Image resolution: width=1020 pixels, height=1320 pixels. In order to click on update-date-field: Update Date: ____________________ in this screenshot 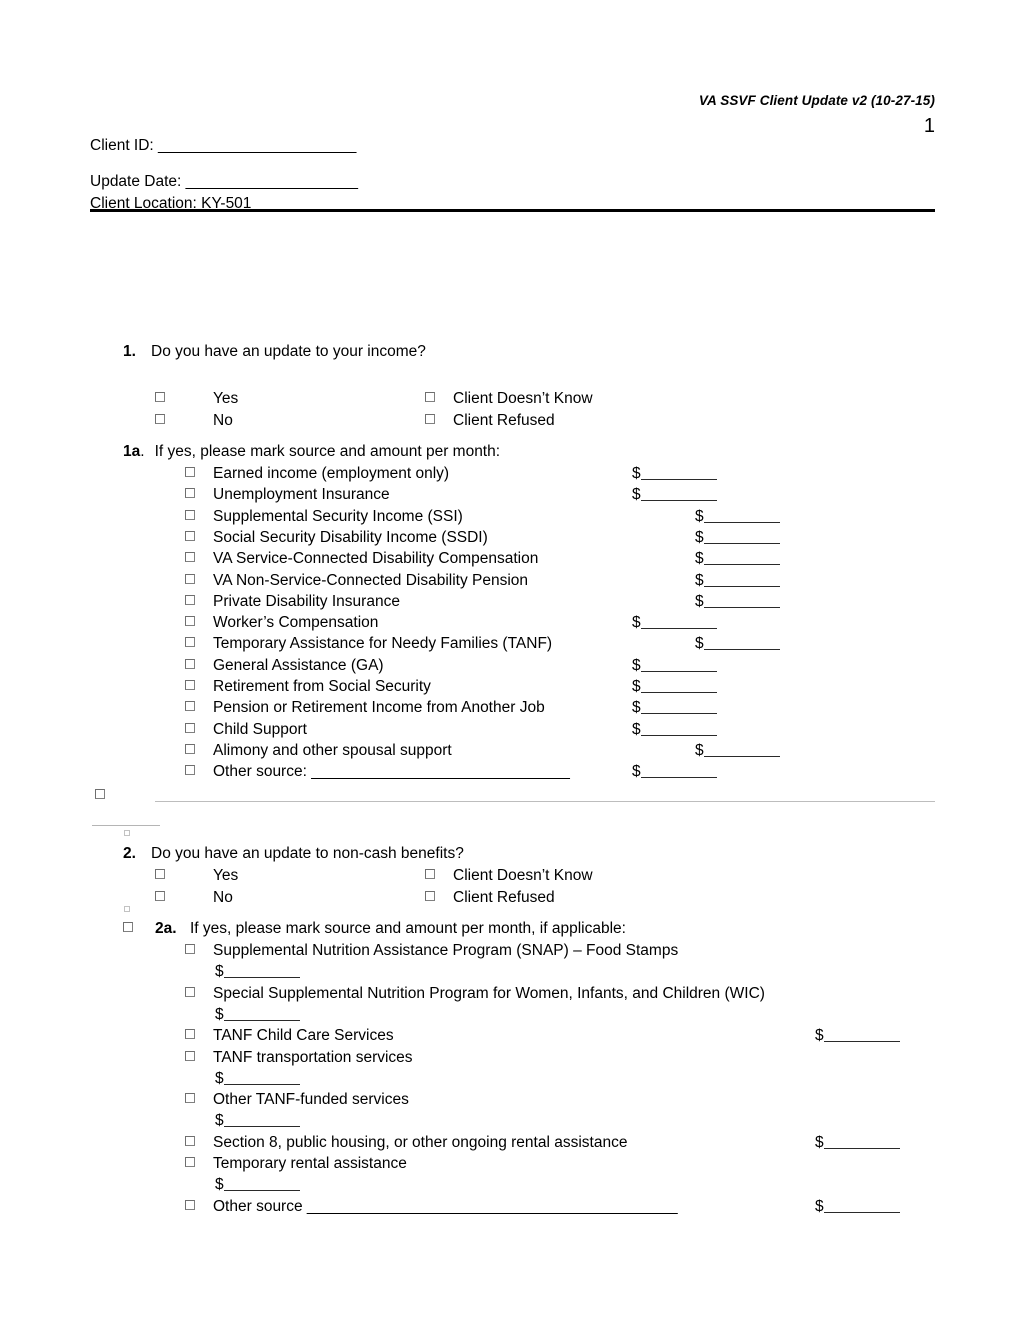, I will do `click(440, 182)`.